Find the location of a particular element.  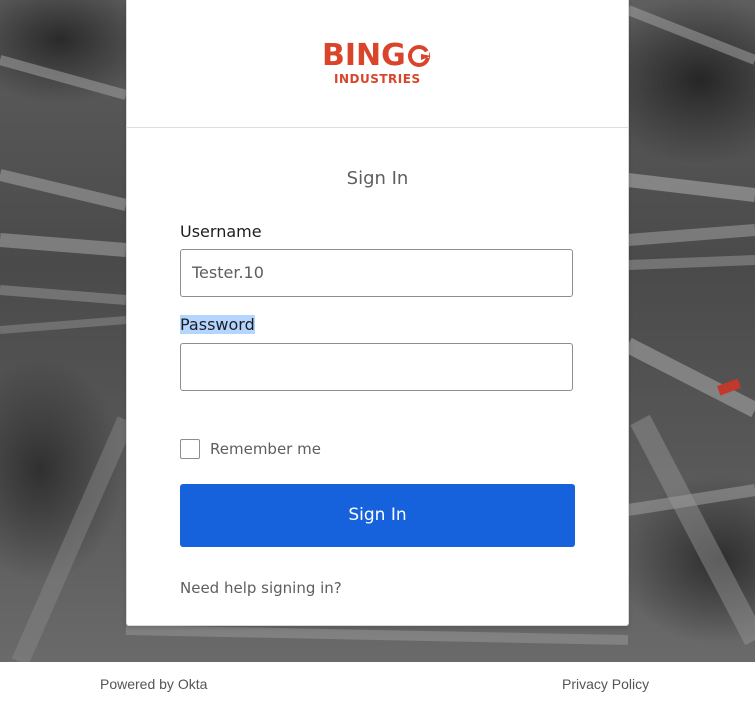

powered-by-okta-link: Powered by Okta is located at coordinates (153, 684).